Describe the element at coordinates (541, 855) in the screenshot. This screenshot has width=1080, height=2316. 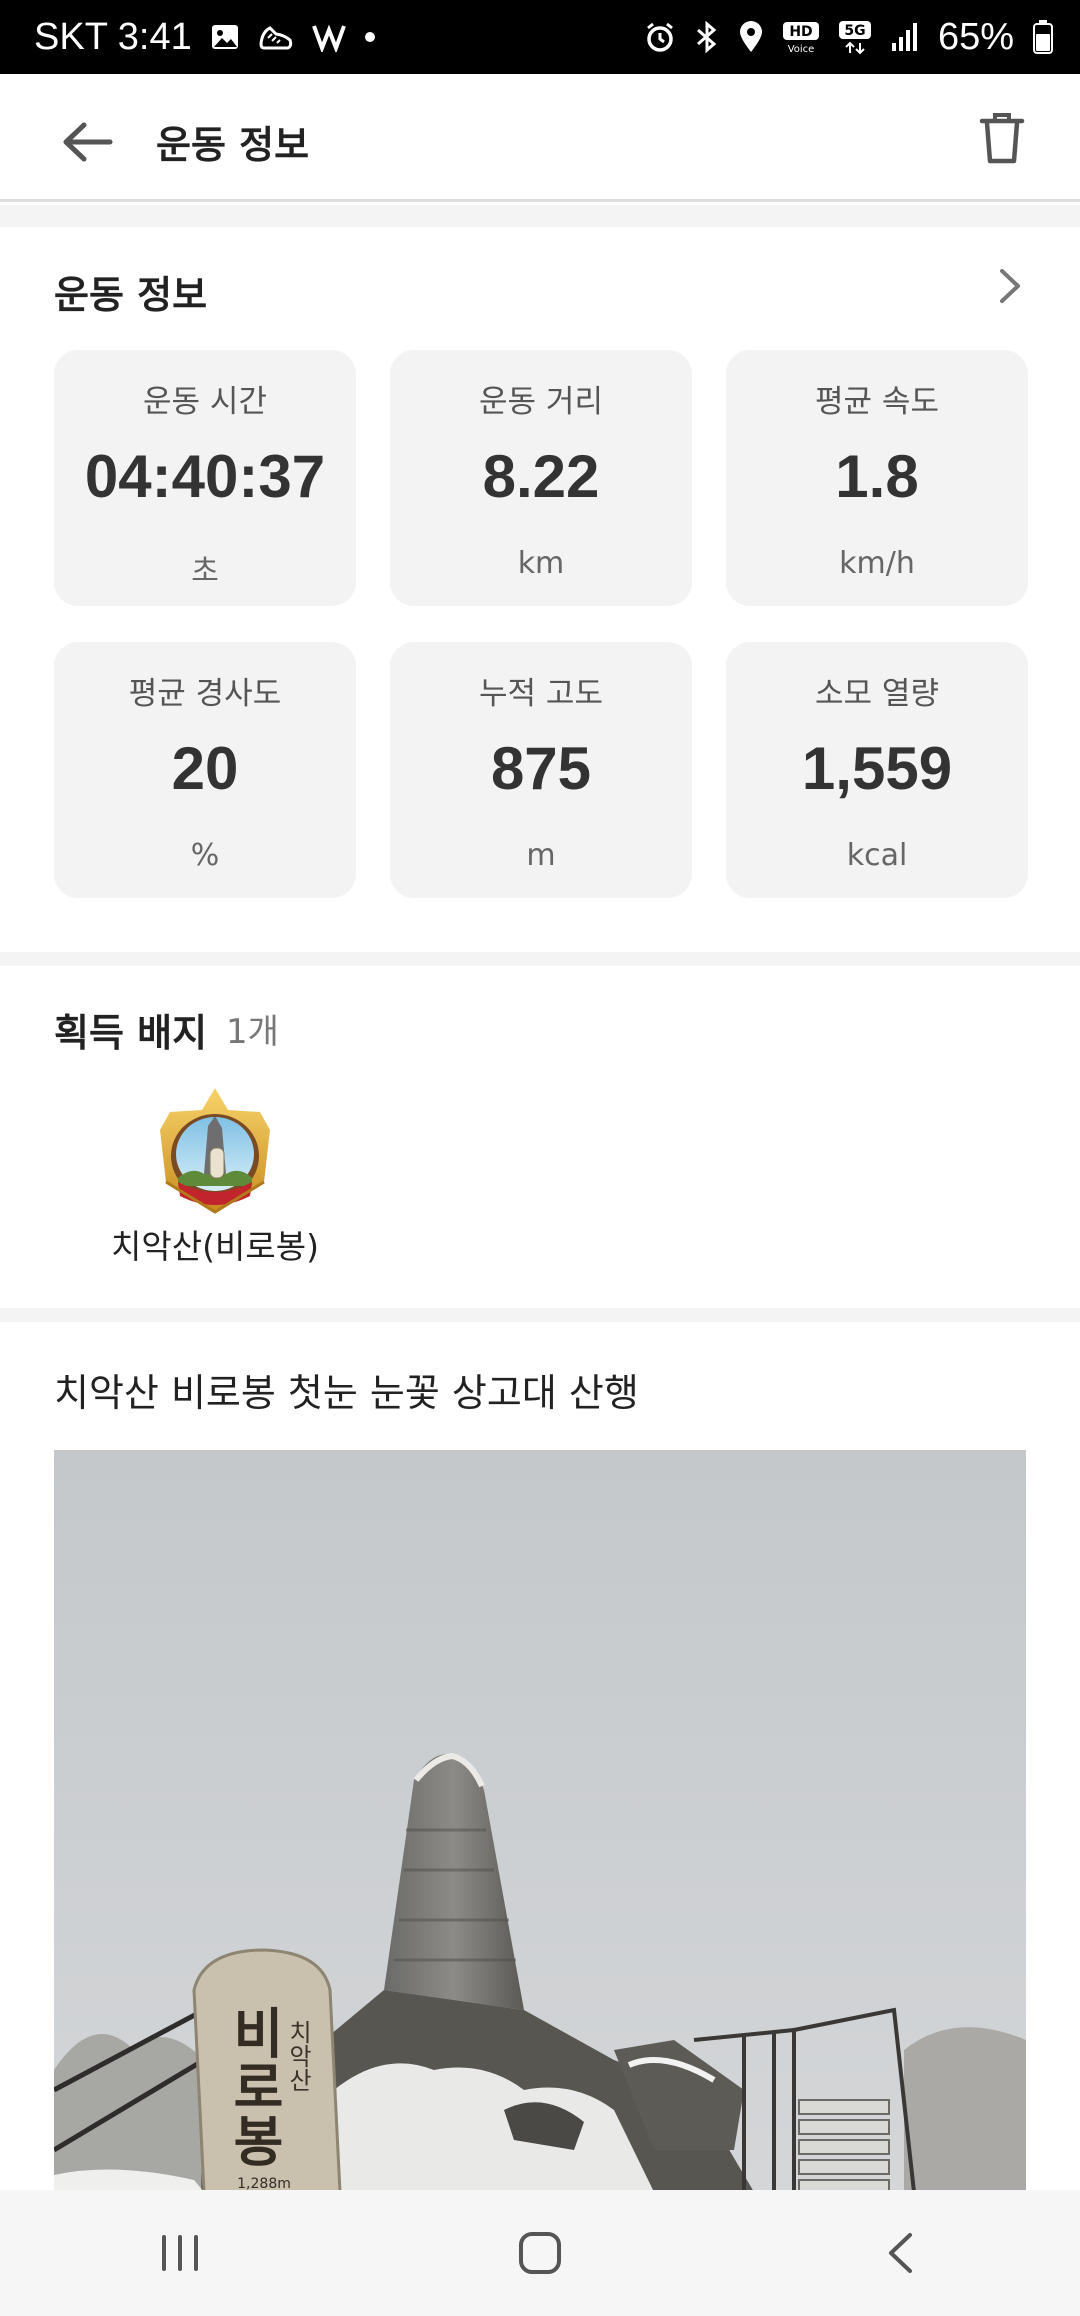
I see `stat-unit: m` at that location.